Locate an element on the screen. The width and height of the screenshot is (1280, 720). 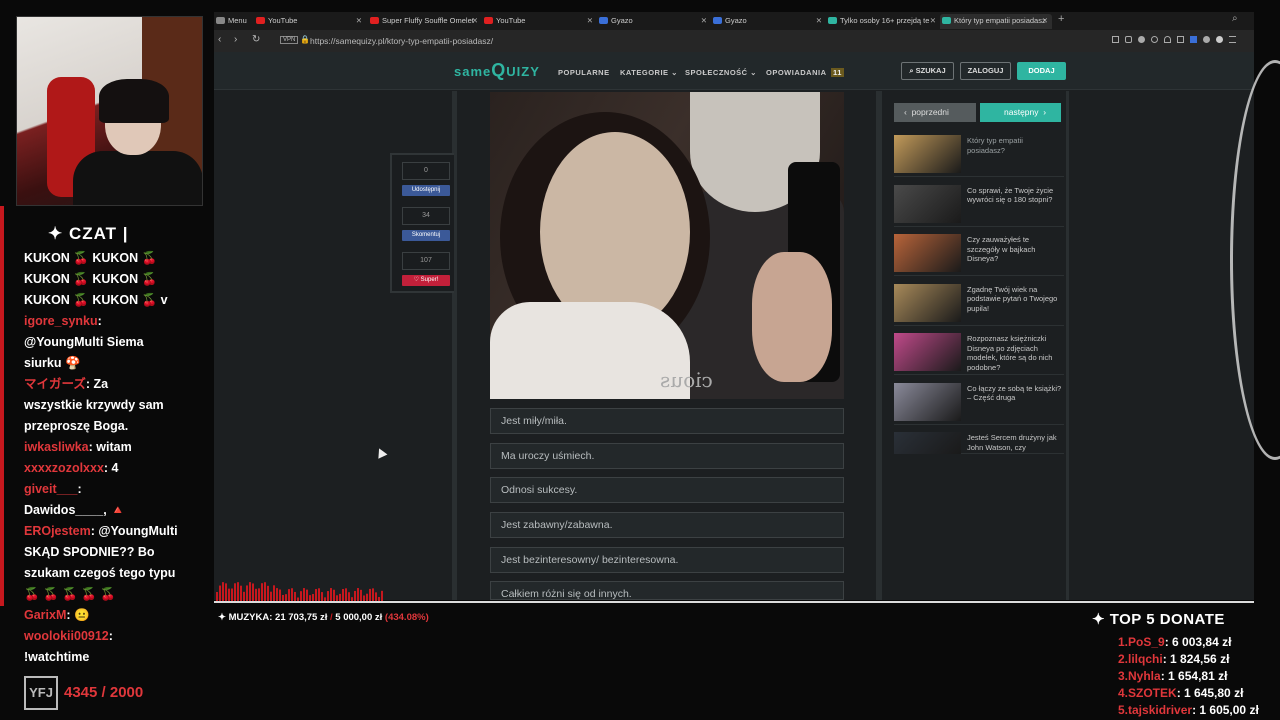
share-button: Udostępnij is located at coordinates (426, 190).